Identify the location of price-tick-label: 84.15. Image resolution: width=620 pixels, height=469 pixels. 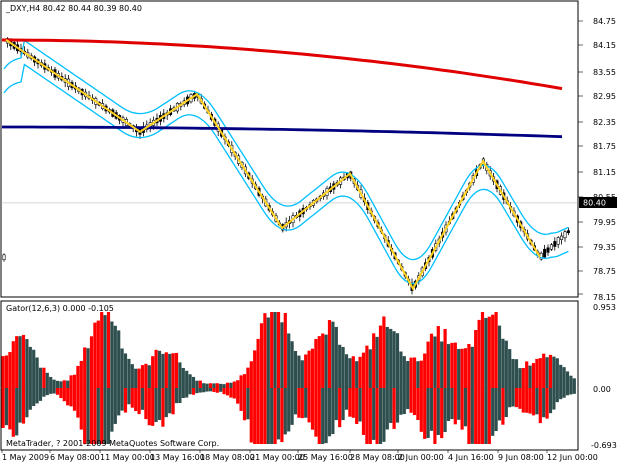
(604, 45).